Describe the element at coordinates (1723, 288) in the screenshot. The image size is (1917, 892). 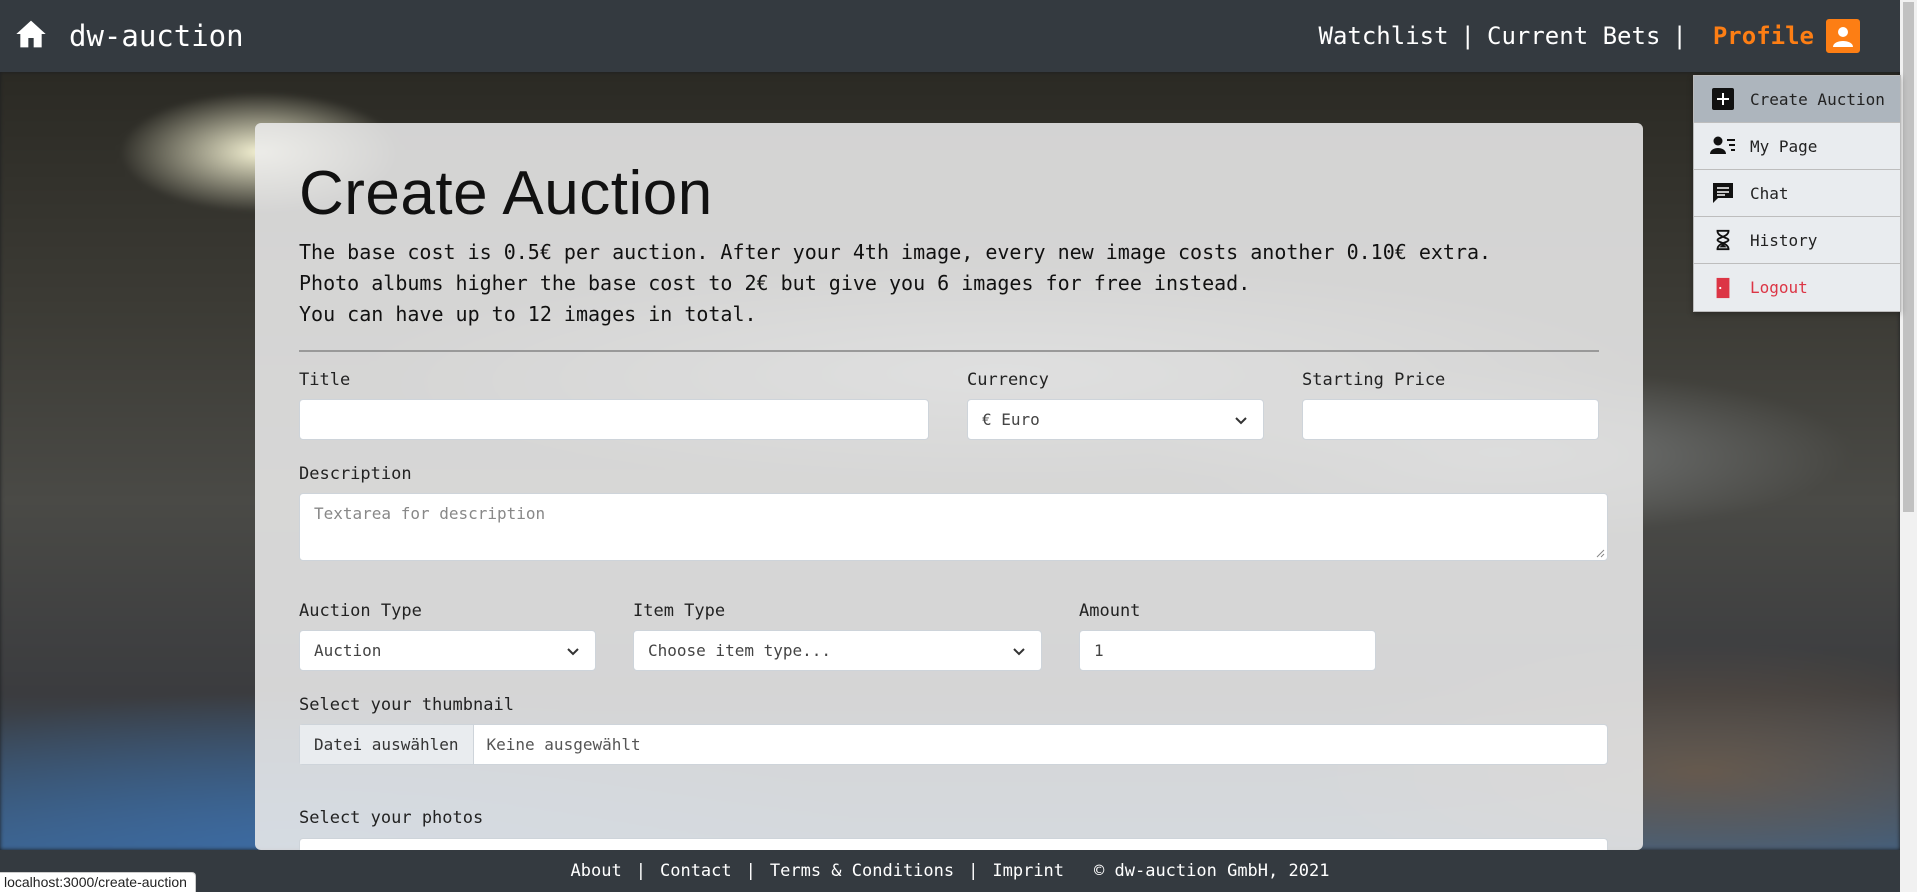
I see `door-icon` at that location.